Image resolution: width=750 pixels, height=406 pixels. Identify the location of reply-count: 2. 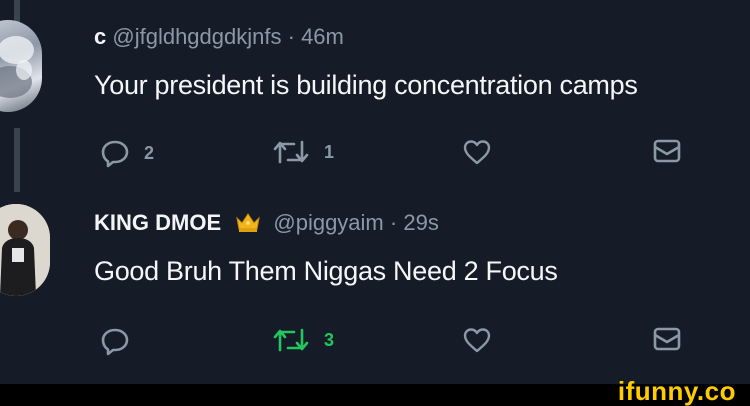
(149, 152).